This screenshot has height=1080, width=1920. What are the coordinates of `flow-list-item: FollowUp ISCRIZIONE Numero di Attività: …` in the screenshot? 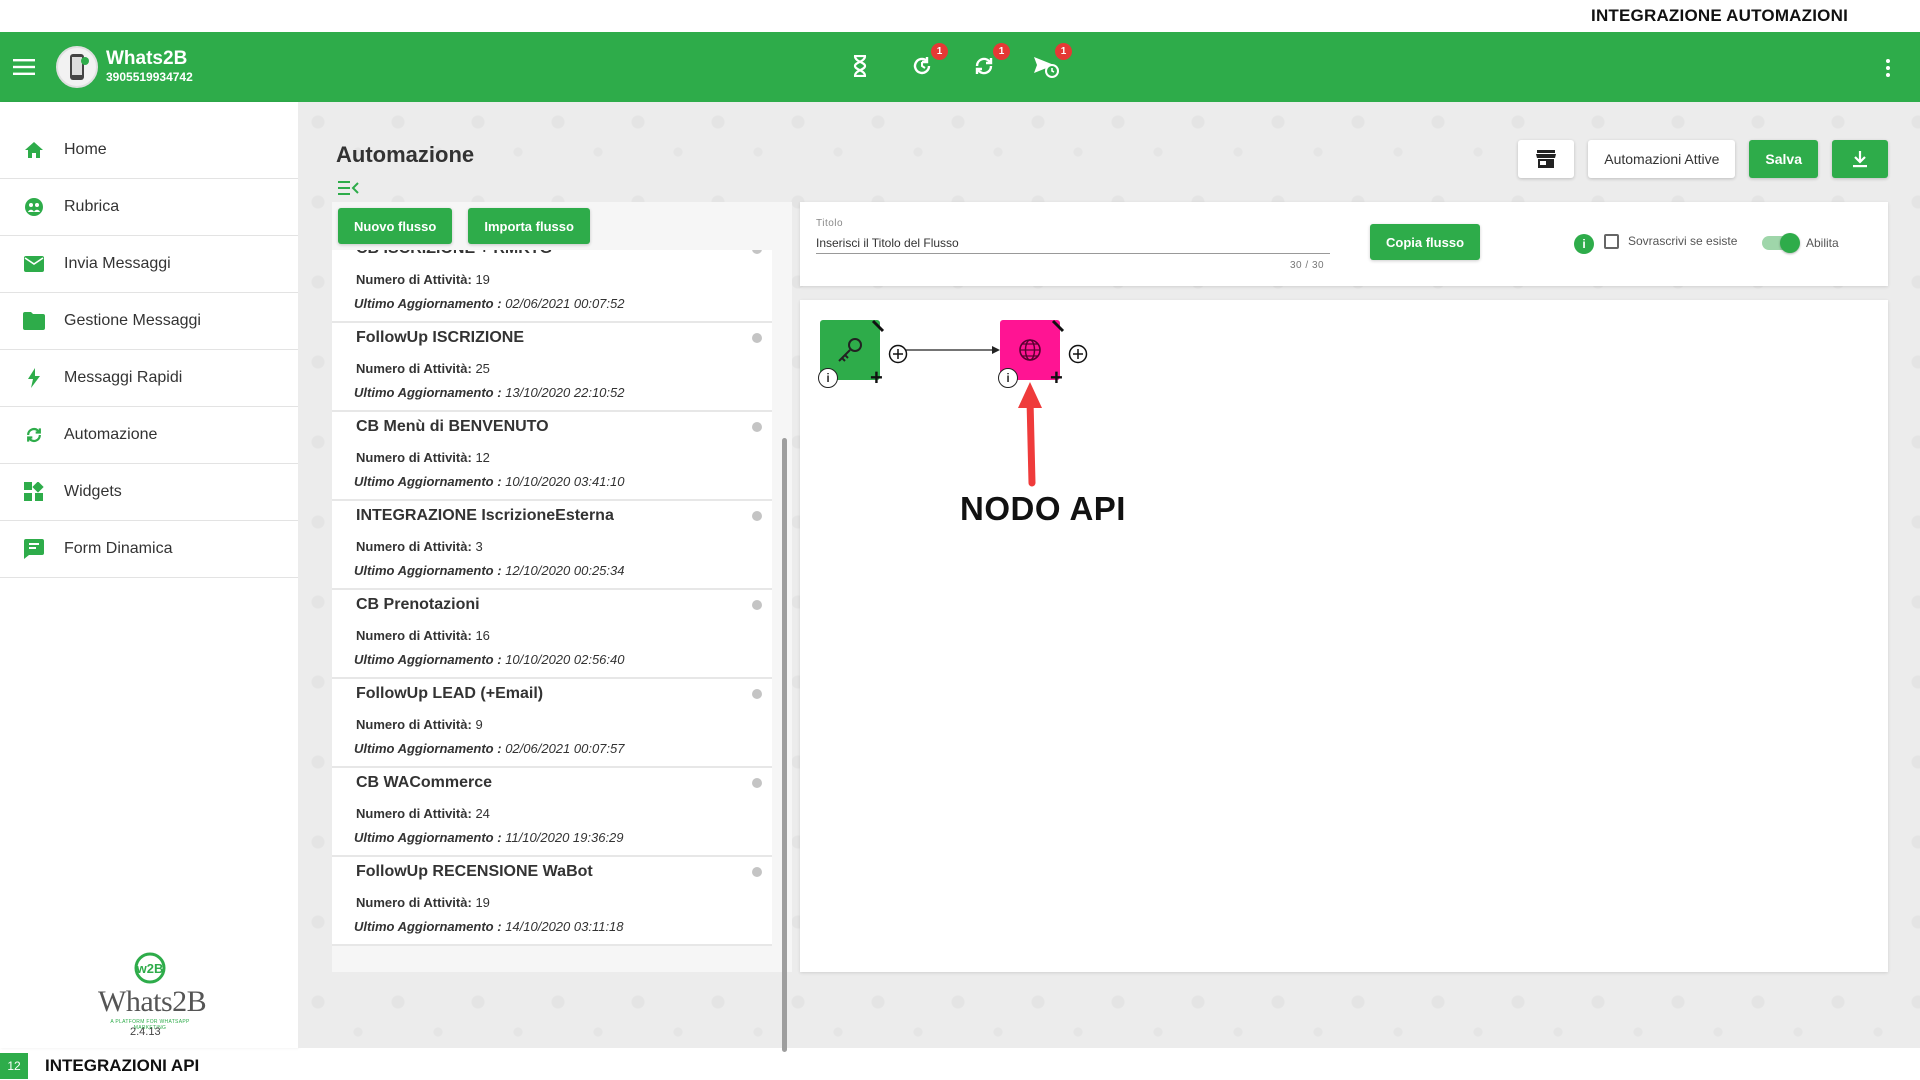 It's located at (552, 367).